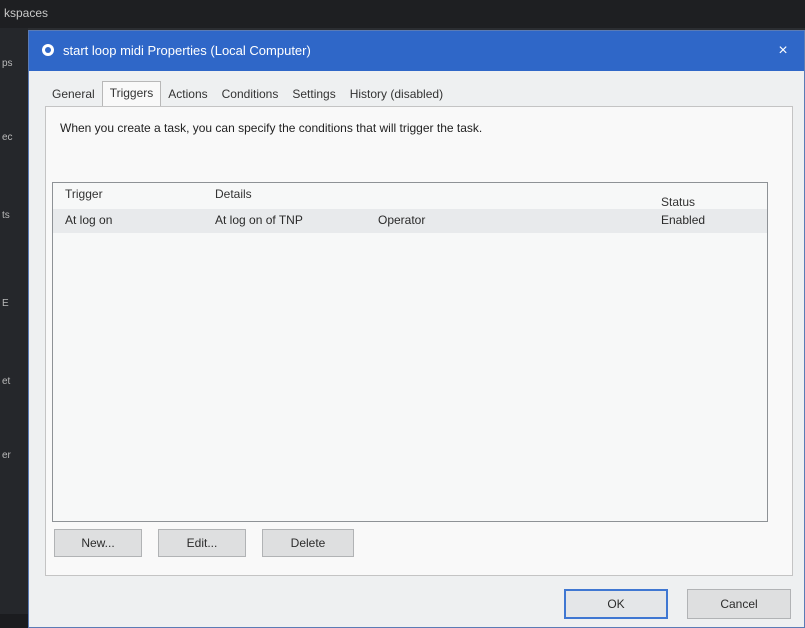 The image size is (805, 628). Describe the element at coordinates (26, 13) in the screenshot. I see `background-taskbar-label: kspaces` at that location.